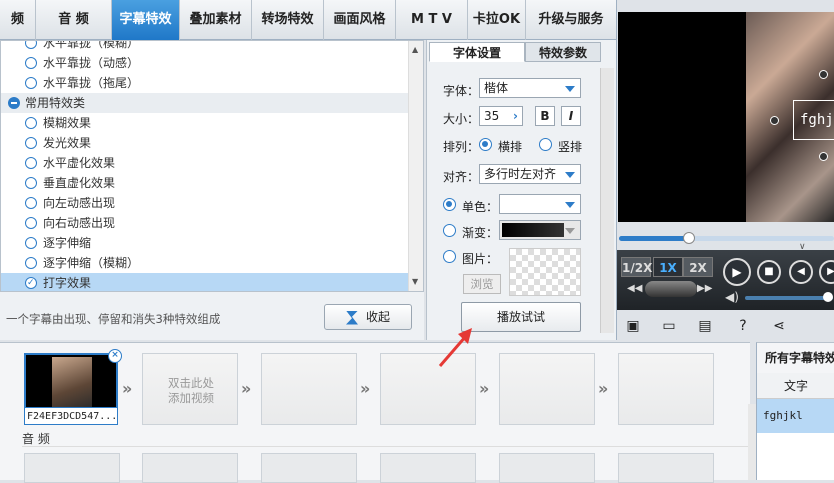 This screenshot has height=483, width=834. What do you see at coordinates (485, 144) in the screenshot?
I see `layout-horizontal-radio` at bounding box center [485, 144].